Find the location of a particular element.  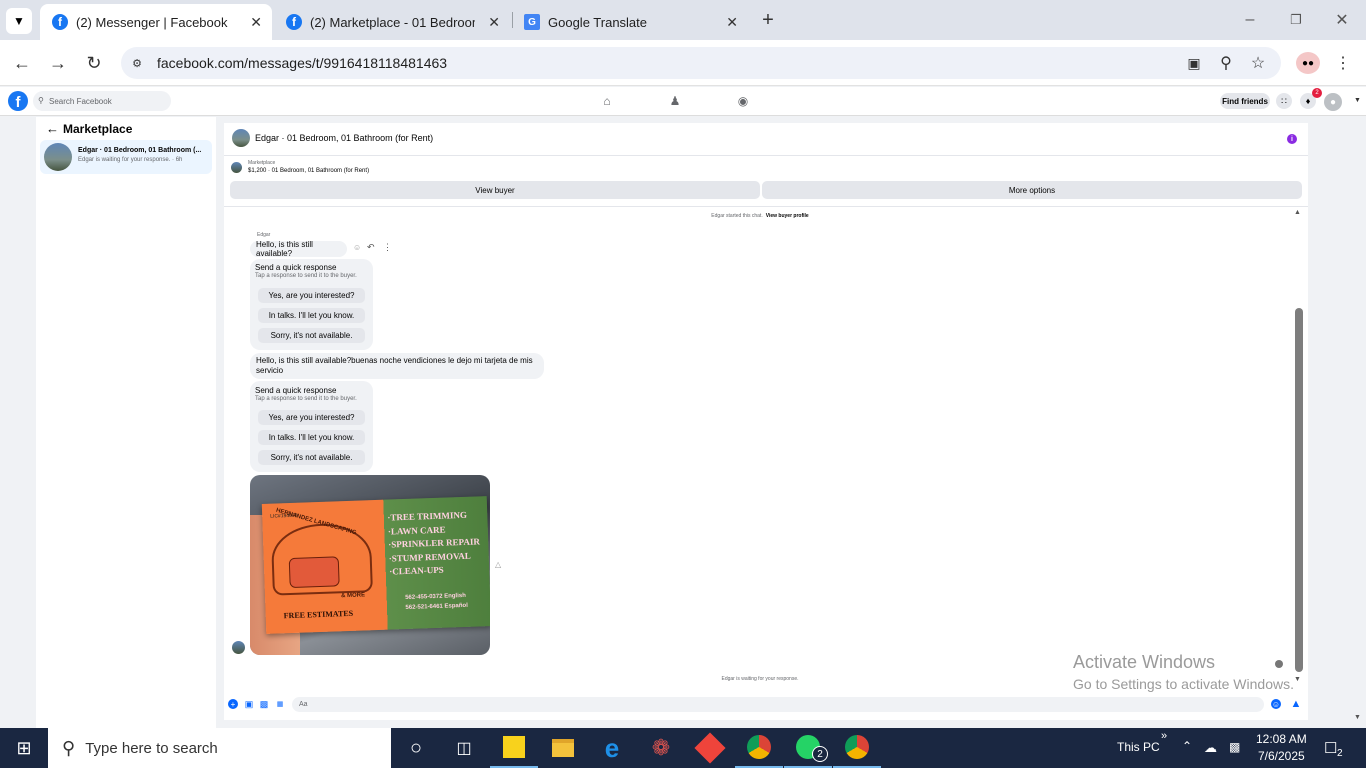

anydesk-icon is located at coordinates (710, 748).